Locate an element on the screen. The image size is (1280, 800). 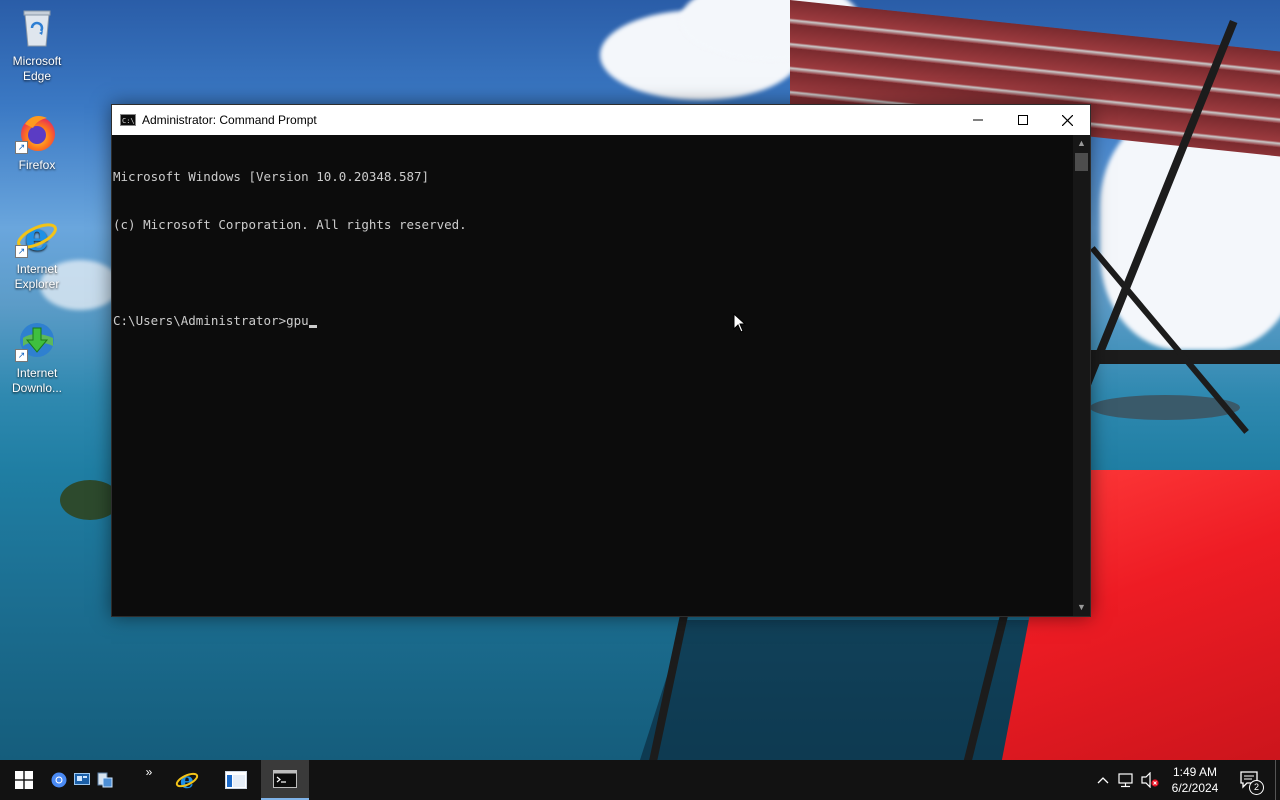
quicklaunch-chrome is located at coordinates (59, 780).